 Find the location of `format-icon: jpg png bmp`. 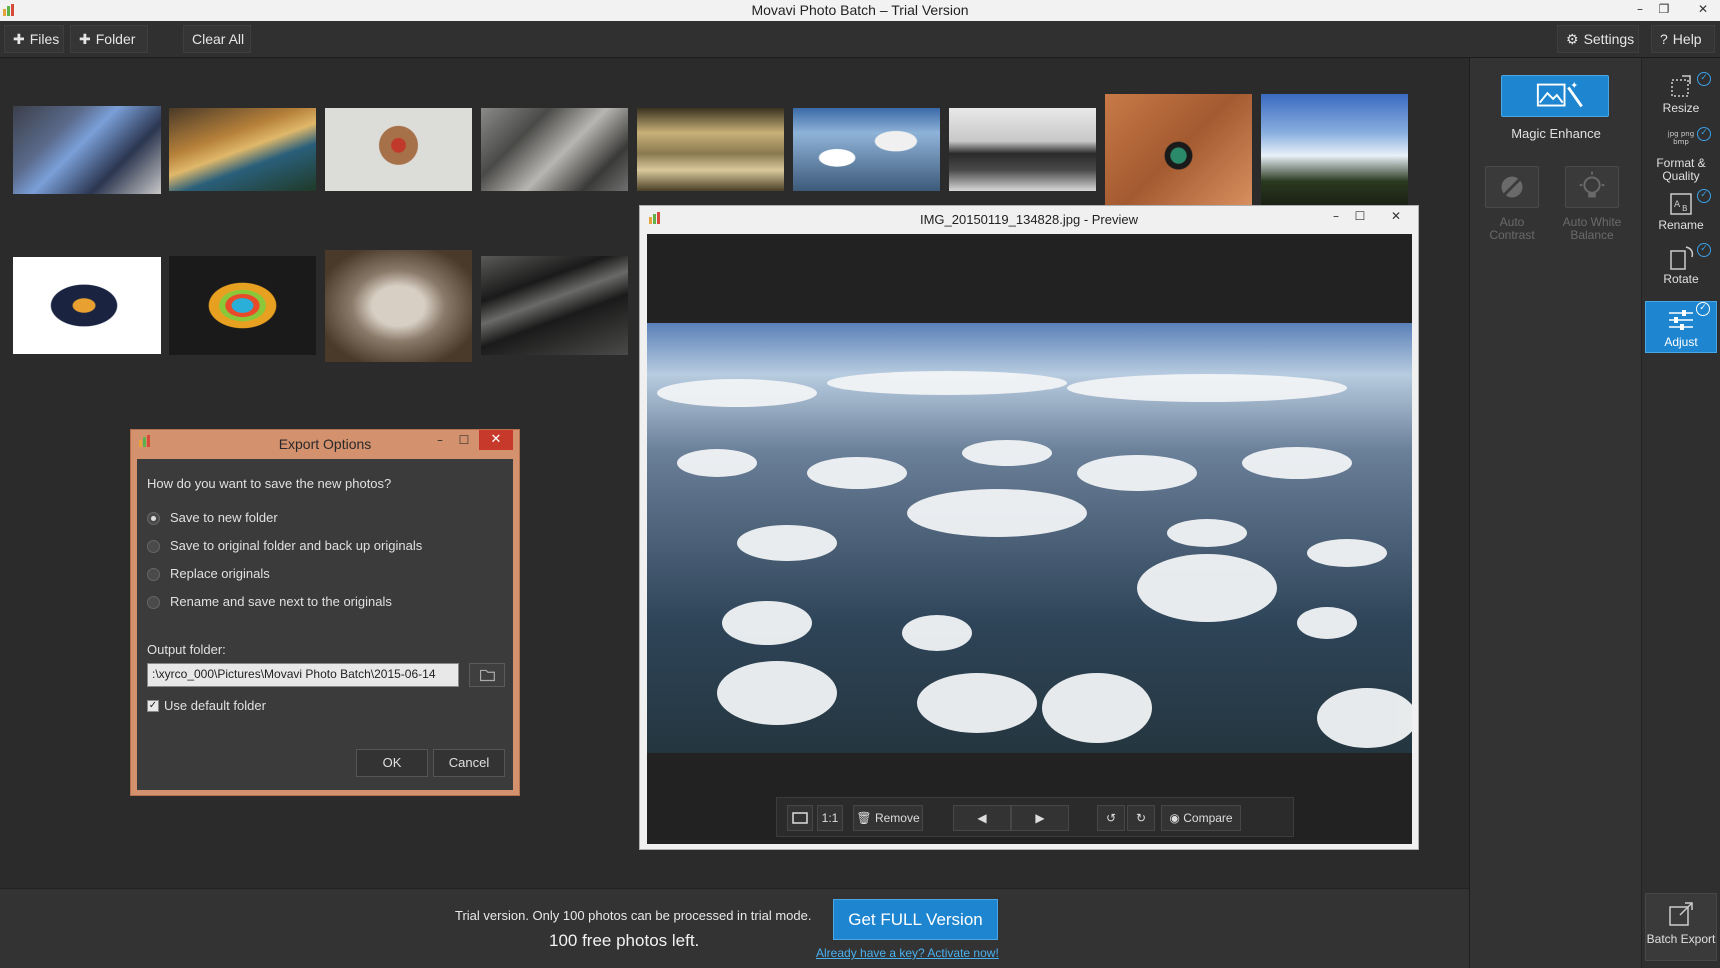

format-icon: jpg png bmp is located at coordinates (1681, 138).